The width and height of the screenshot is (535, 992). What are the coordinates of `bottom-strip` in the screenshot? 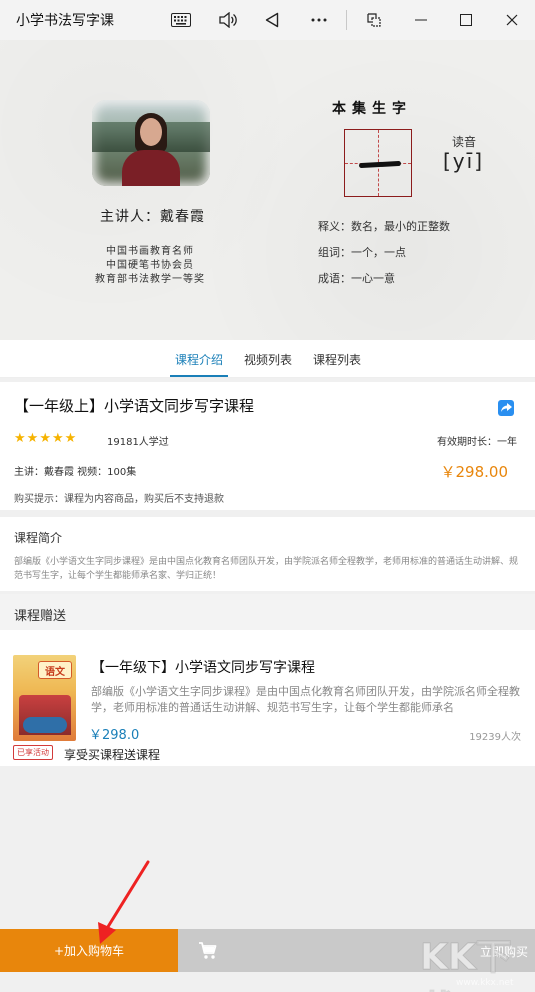 It's located at (267, 982).